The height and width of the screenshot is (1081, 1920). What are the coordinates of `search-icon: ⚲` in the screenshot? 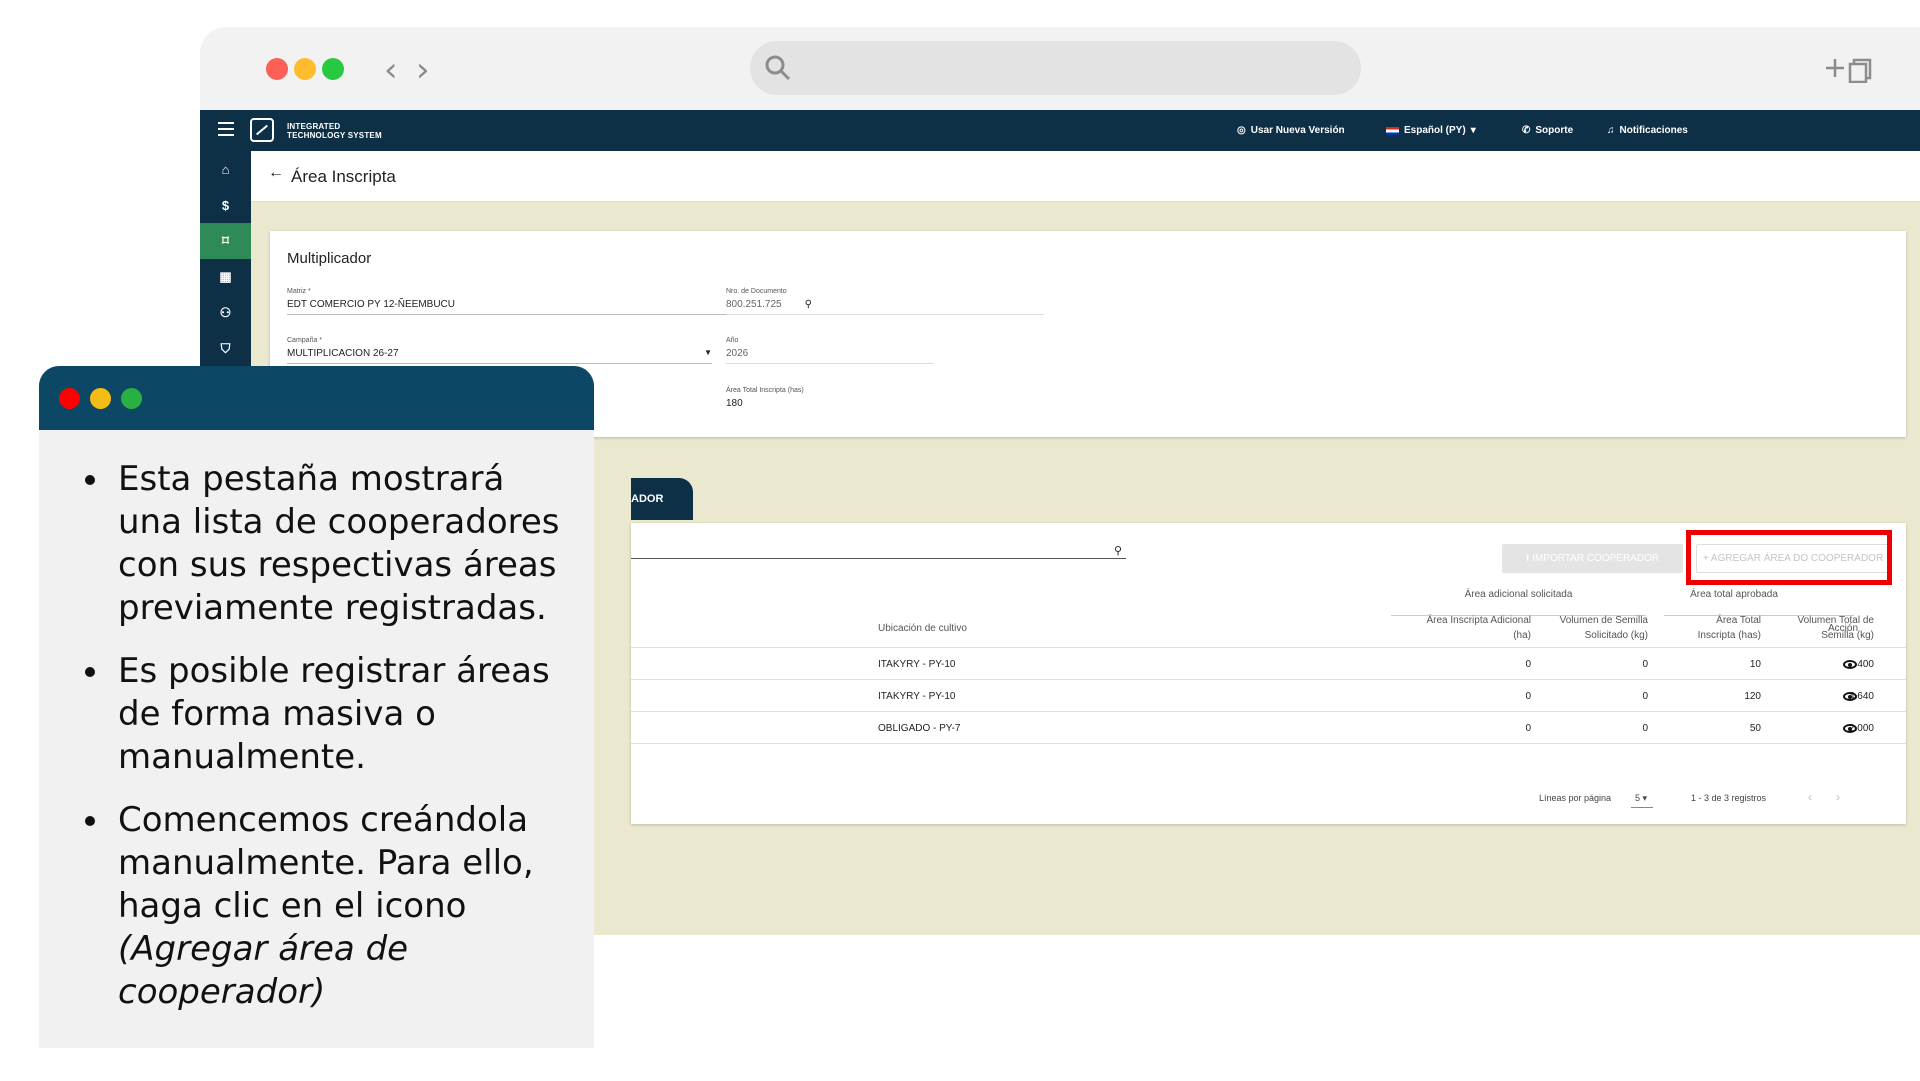 It's located at (1118, 550).